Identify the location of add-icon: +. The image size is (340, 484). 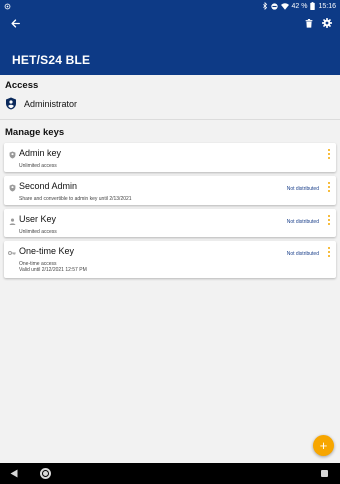
(323, 445).